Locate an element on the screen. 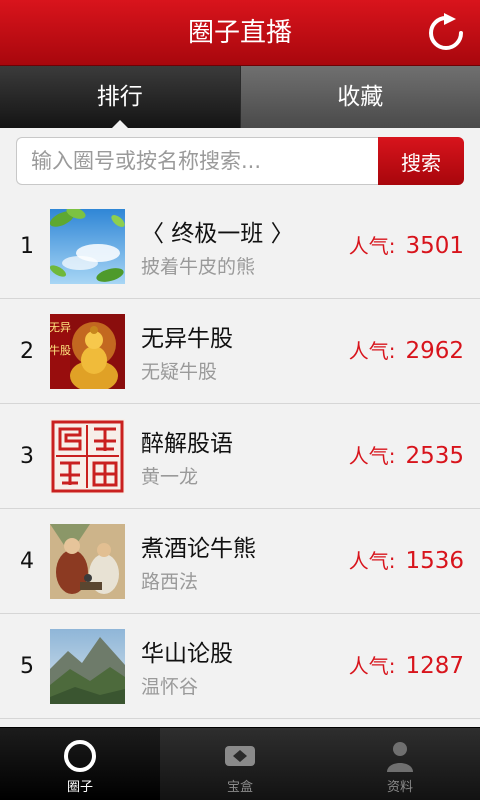 This screenshot has height=800, width=480. popularity-value: 2962 is located at coordinates (434, 351).